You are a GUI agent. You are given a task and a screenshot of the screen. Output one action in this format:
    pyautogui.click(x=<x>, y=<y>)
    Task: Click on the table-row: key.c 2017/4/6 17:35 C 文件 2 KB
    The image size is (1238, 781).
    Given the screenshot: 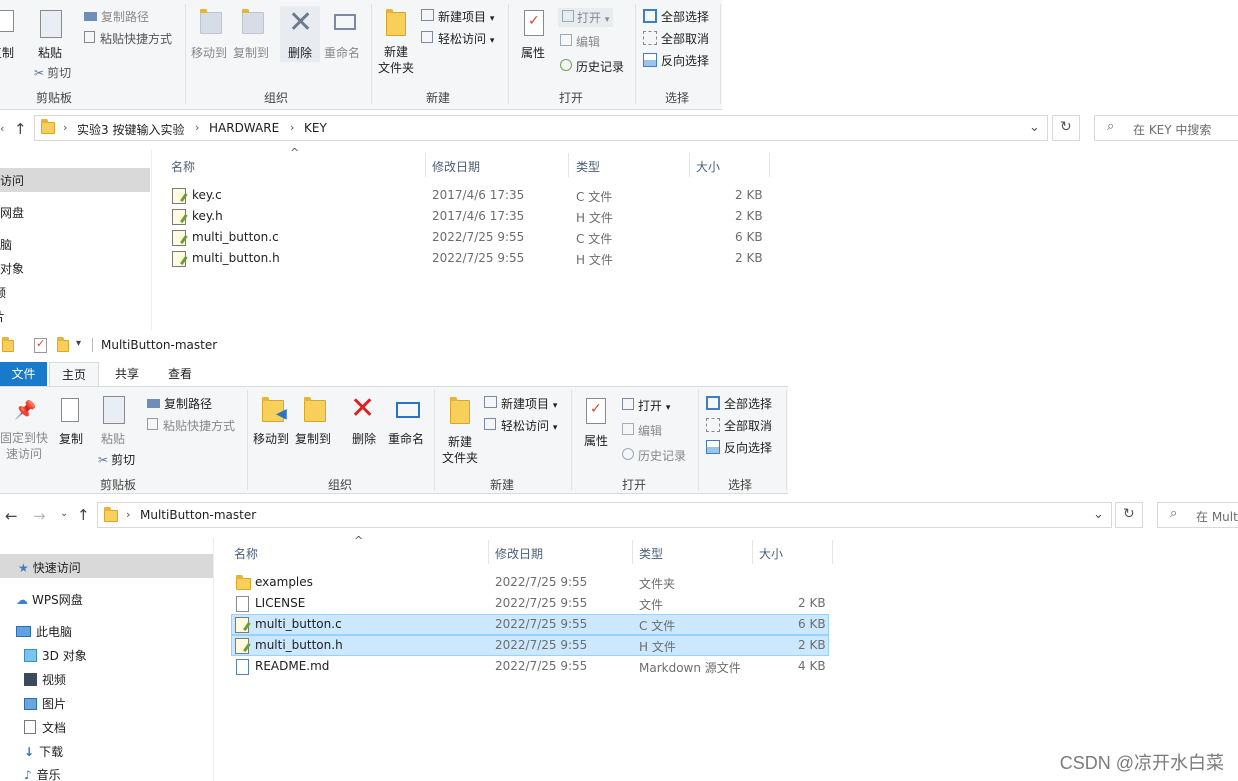 What is the action you would take?
    pyautogui.click(x=468, y=196)
    